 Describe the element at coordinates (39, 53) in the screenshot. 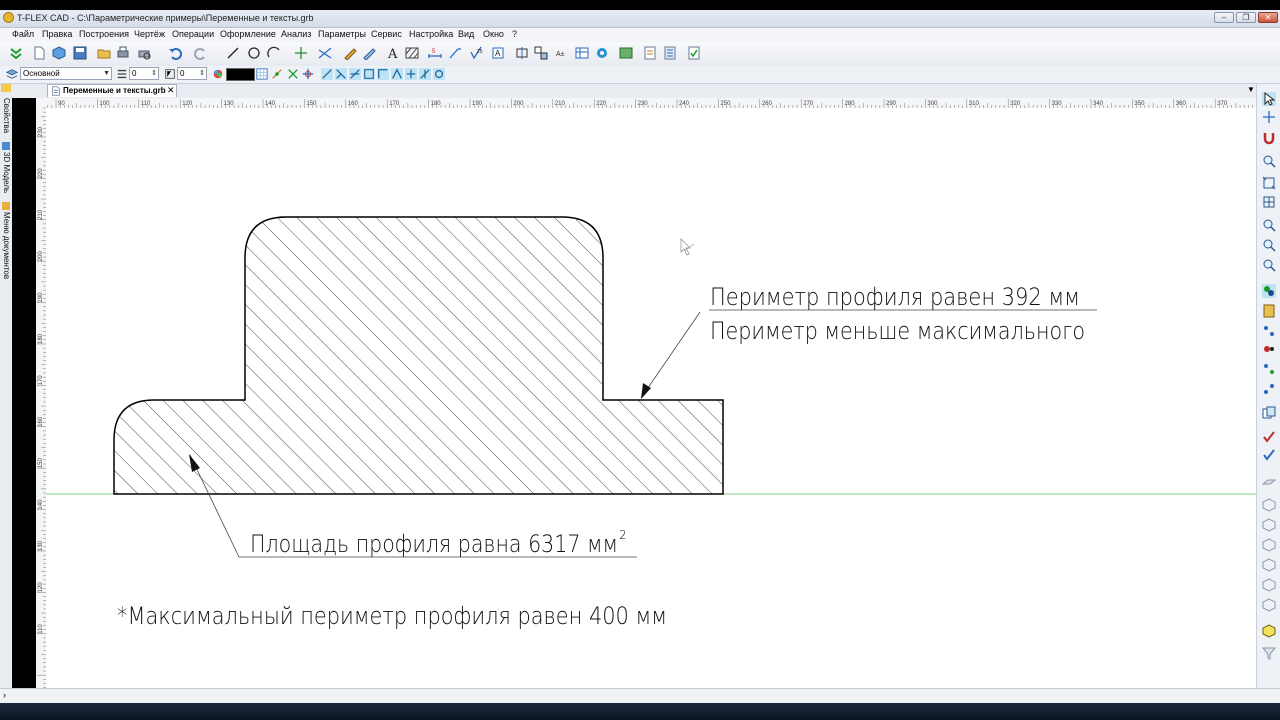

I see `new-file-icon` at that location.